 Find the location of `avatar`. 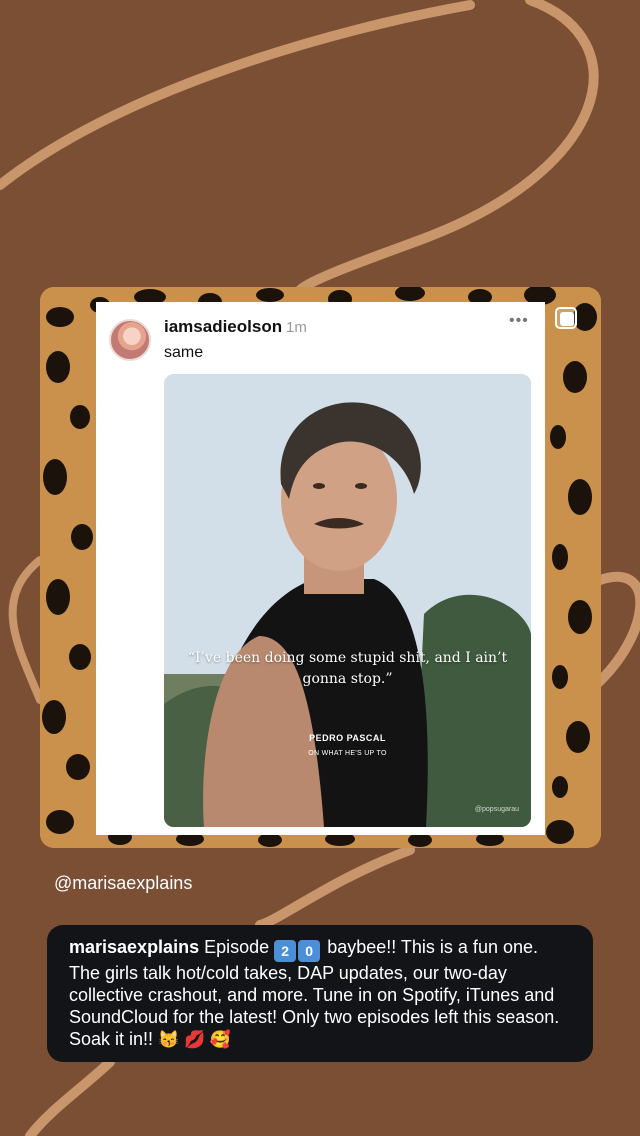

avatar is located at coordinates (130, 340).